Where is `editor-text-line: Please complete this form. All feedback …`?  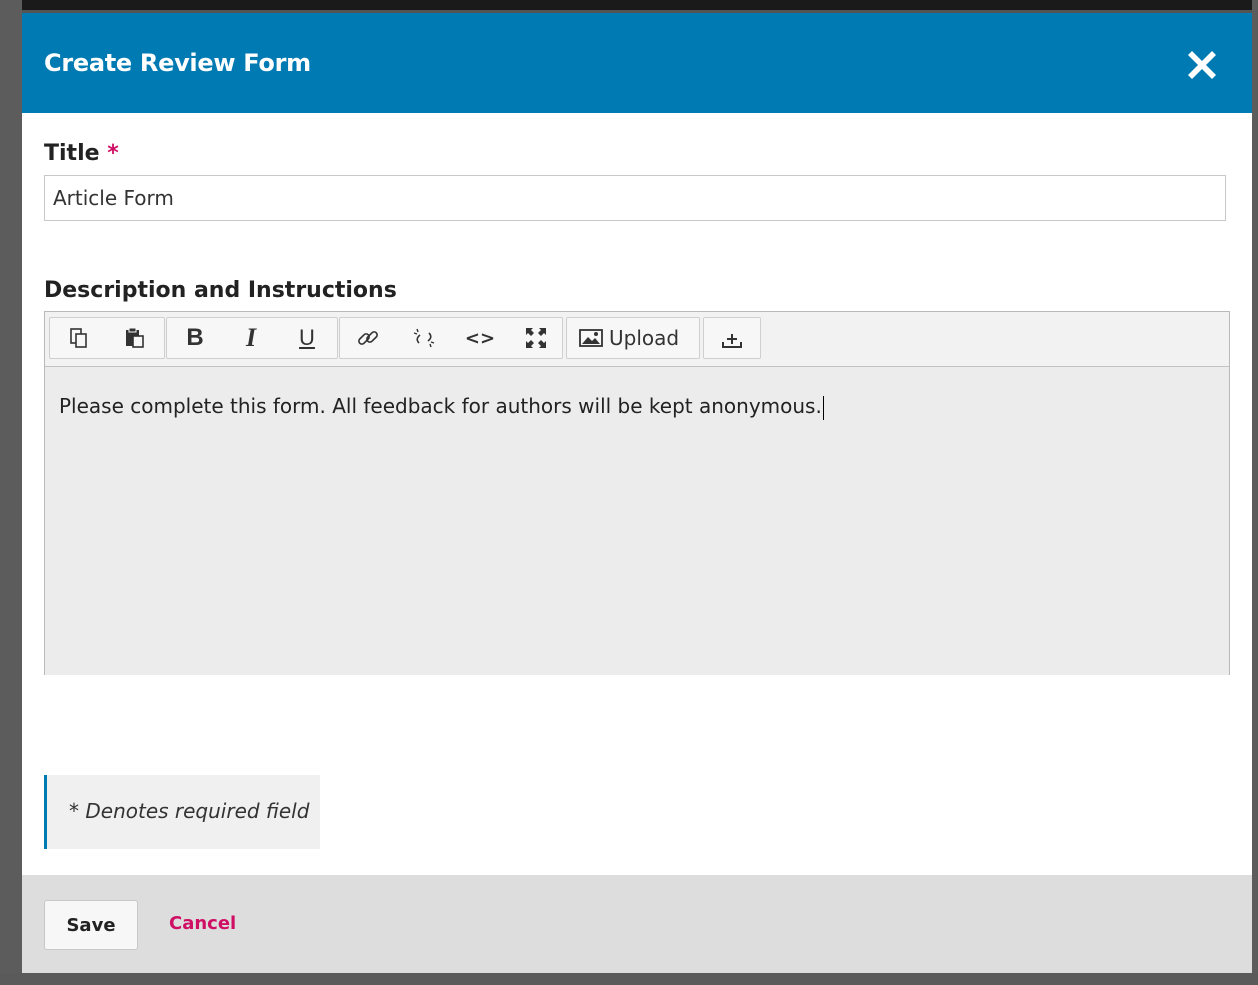 editor-text-line: Please complete this form. All feedback … is located at coordinates (441, 407).